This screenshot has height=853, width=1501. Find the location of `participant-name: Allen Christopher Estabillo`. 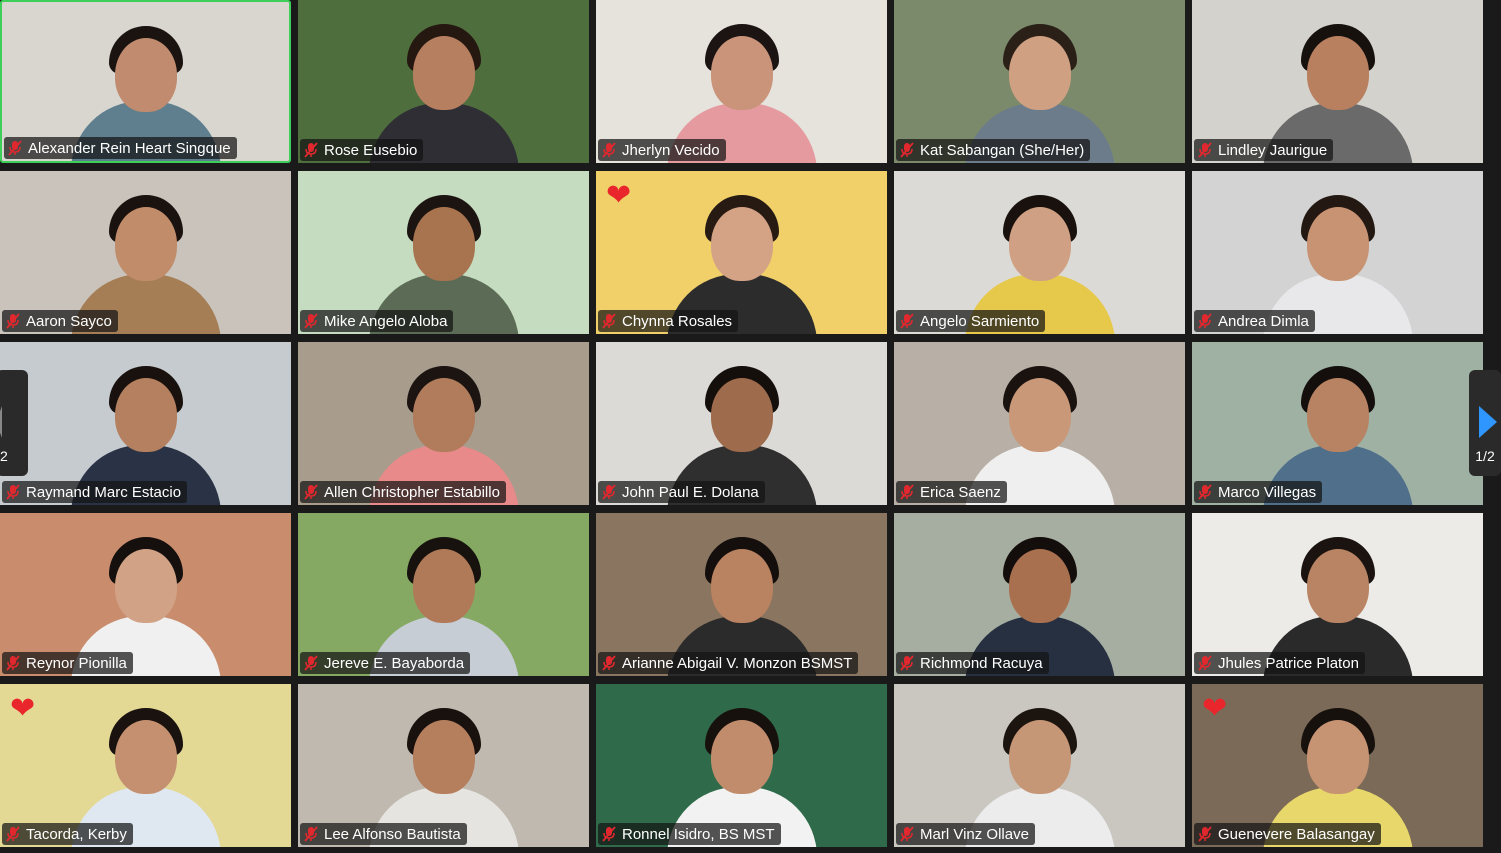

participant-name: Allen Christopher Estabillo is located at coordinates (412, 492).